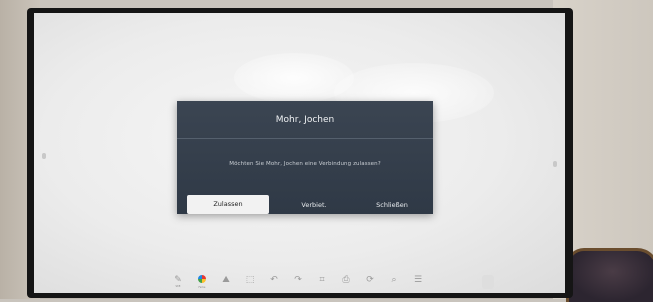 This screenshot has height=302, width=653. I want to click on side-handle-left, so click(44, 156).